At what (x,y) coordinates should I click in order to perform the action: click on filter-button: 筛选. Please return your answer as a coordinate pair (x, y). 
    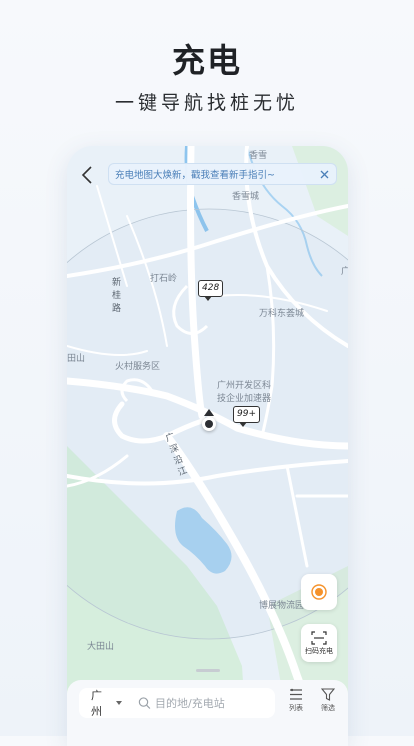
    Looking at the image, I should click on (328, 700).